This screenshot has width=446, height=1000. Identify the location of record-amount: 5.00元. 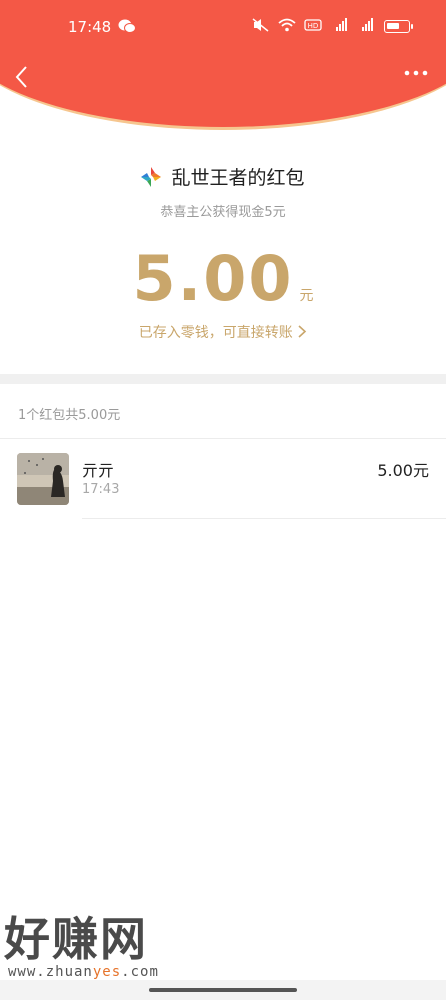
(403, 470).